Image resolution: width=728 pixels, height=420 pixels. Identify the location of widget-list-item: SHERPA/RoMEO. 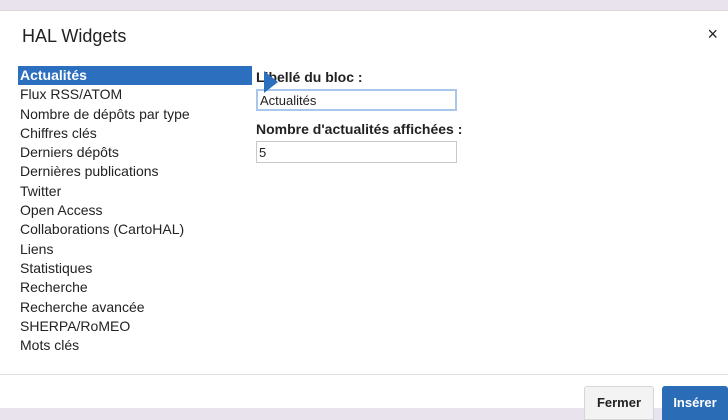
(136, 326).